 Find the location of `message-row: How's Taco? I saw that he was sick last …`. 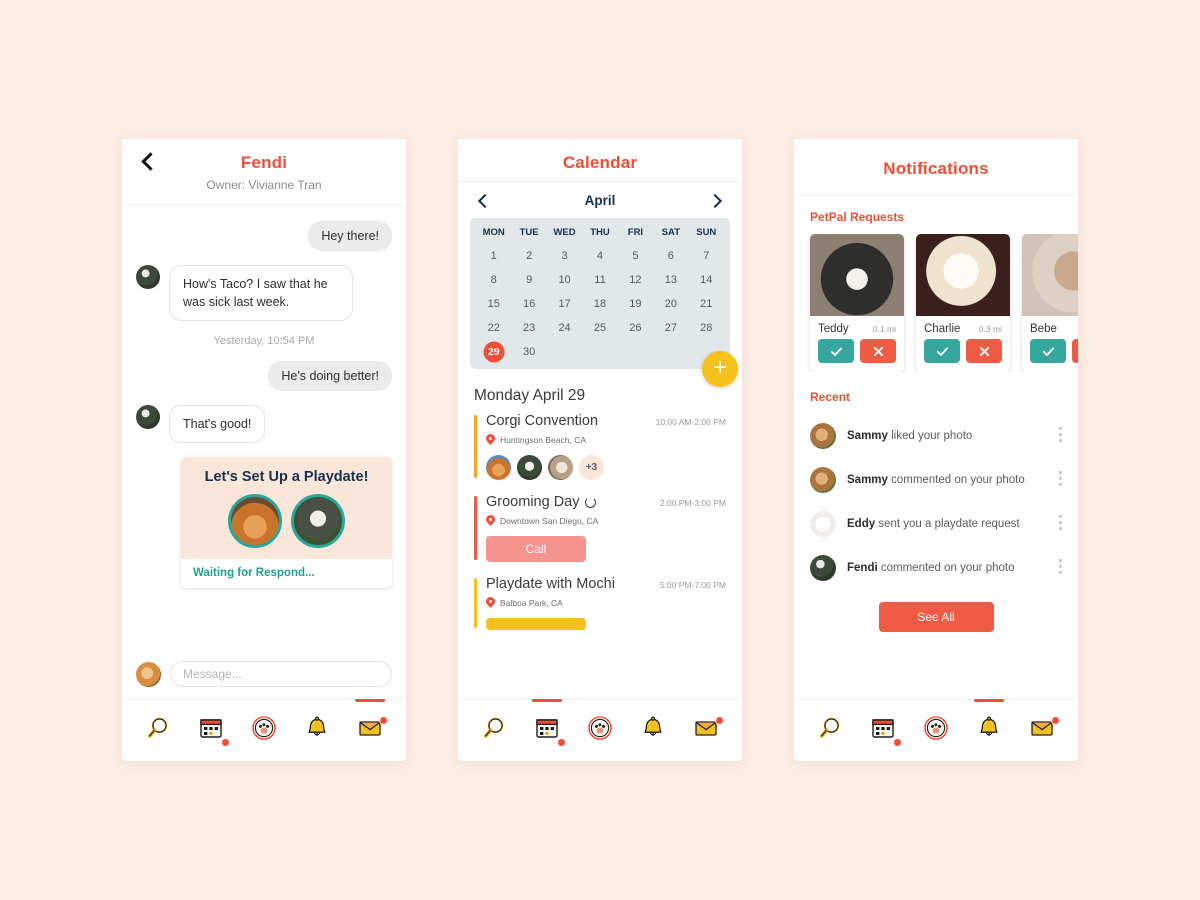

message-row: How's Taco? I saw that he was sick last … is located at coordinates (264, 293).